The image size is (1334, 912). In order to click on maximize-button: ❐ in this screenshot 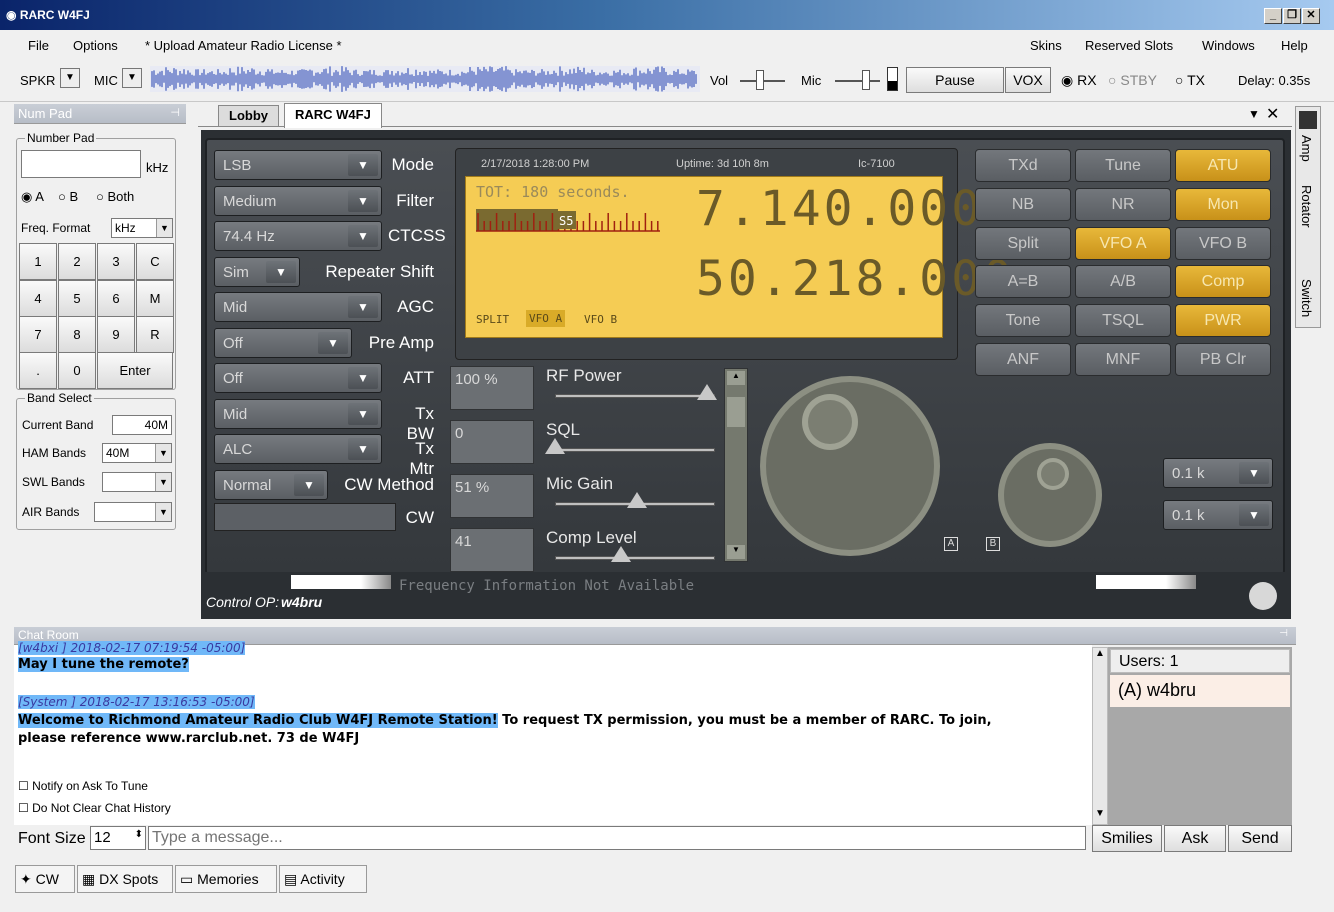, I will do `click(1292, 16)`.